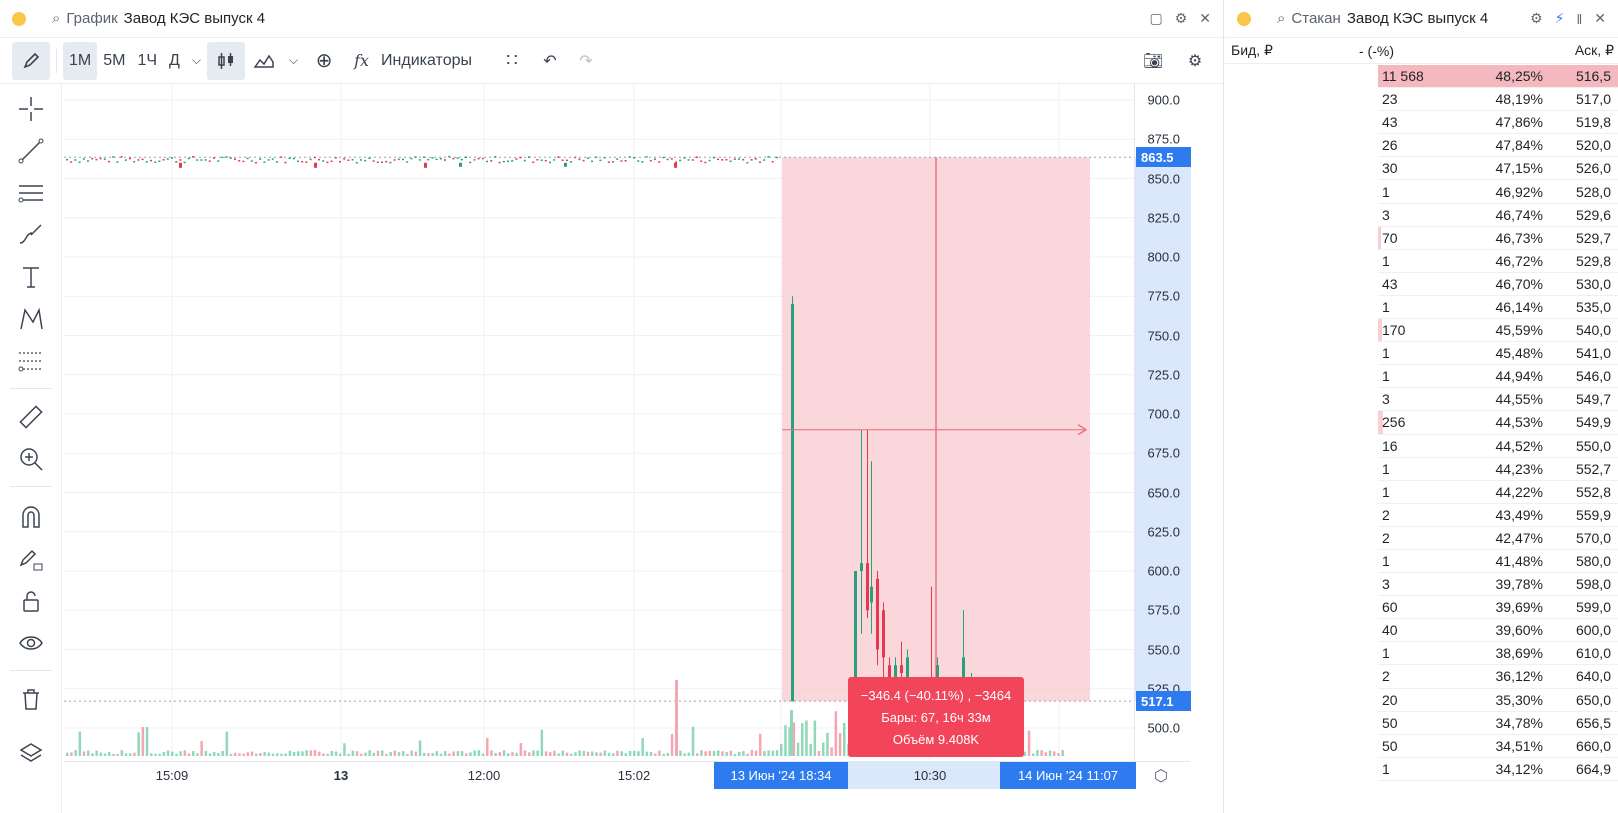  What do you see at coordinates (147, 61) in the screenshot?
I see `timeframe-1h-button: 1Ч` at bounding box center [147, 61].